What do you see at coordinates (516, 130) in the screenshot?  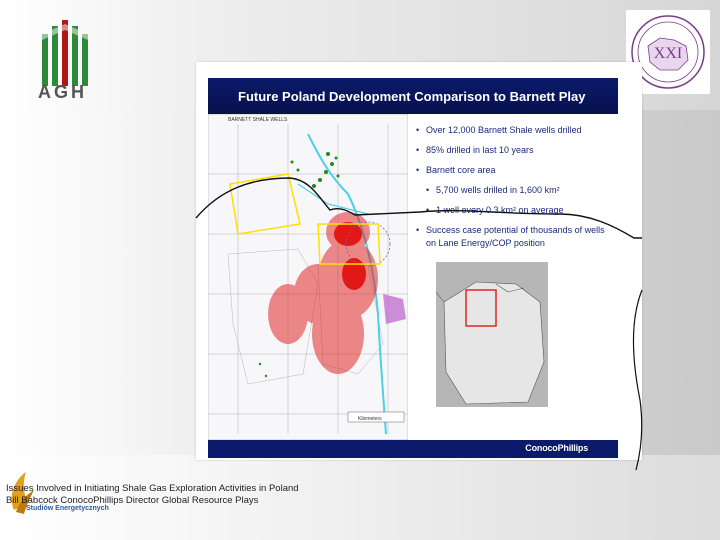 I see `bullet-item: Over 12,000 Barnett Shale wells drilled` at bounding box center [516, 130].